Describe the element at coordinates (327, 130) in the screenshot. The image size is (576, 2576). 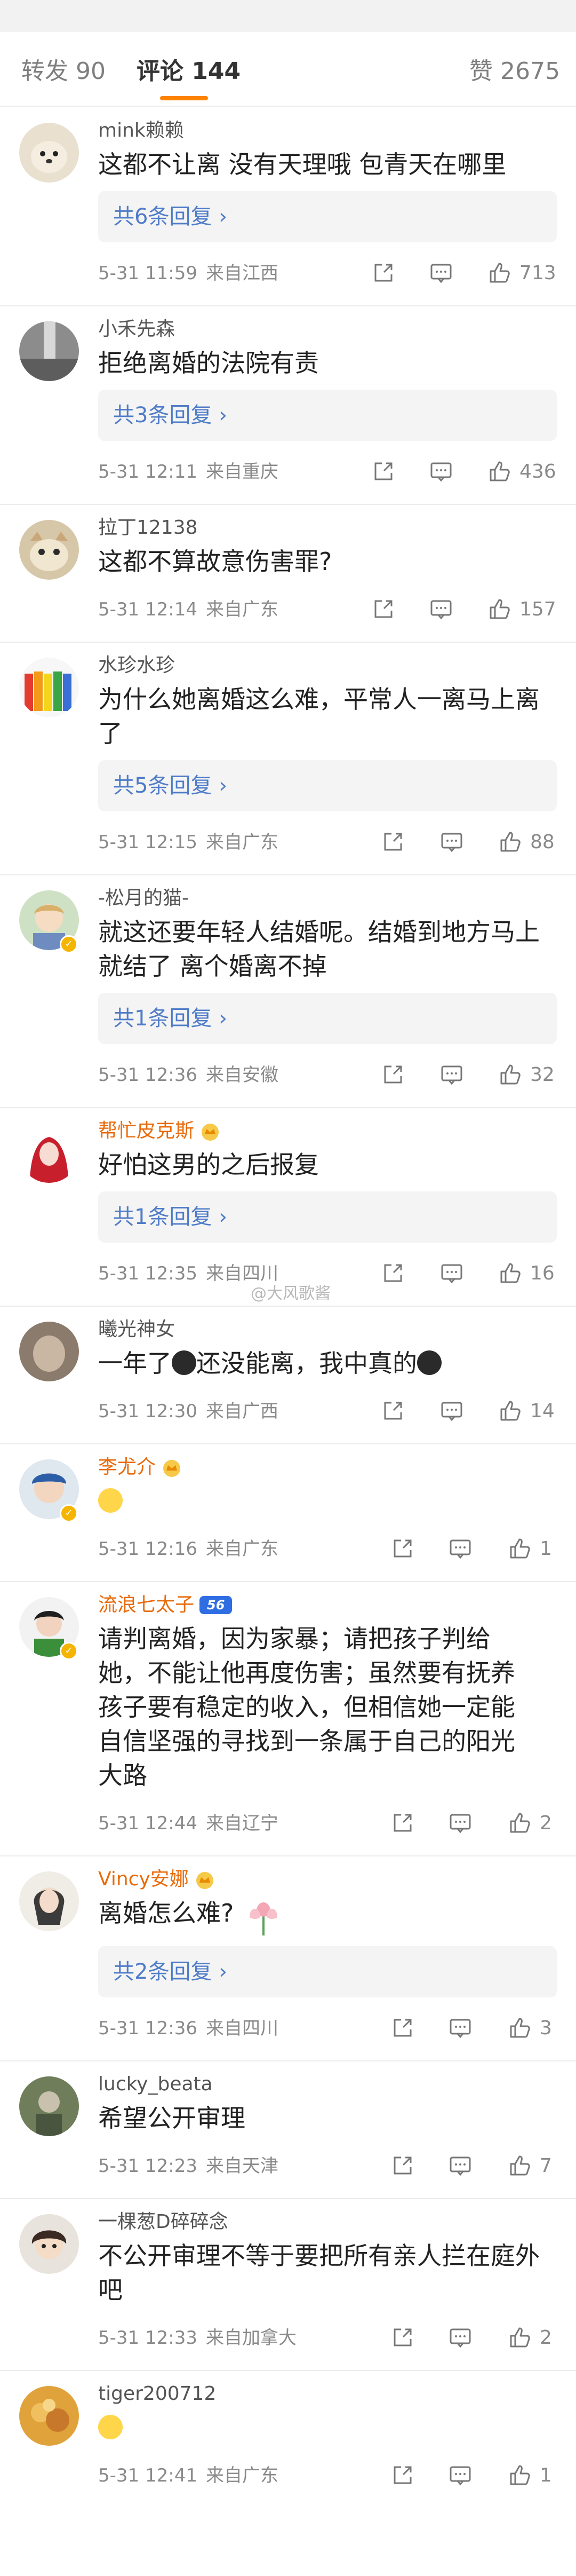
I see `username: mink赖赖` at that location.